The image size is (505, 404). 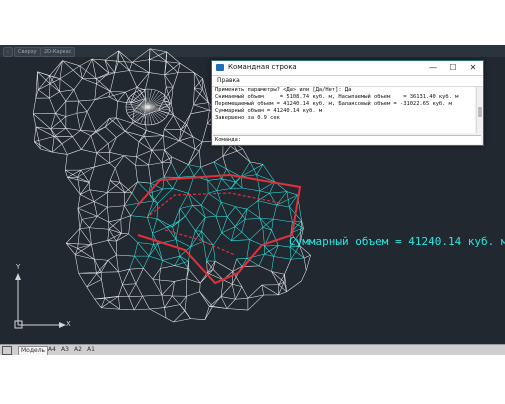 What do you see at coordinates (78, 350) in the screenshot?
I see `tab-a2: A2` at bounding box center [78, 350].